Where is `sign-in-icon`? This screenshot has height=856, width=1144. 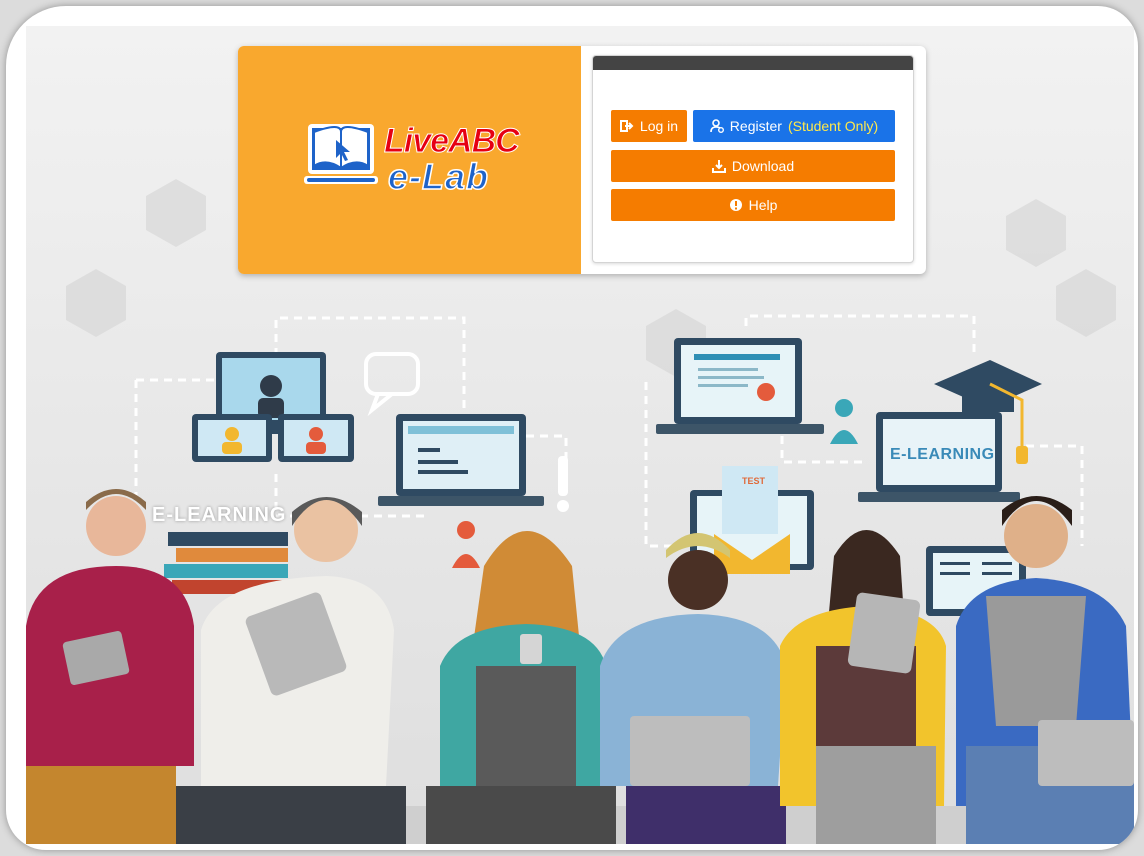
sign-in-icon is located at coordinates (626, 126).